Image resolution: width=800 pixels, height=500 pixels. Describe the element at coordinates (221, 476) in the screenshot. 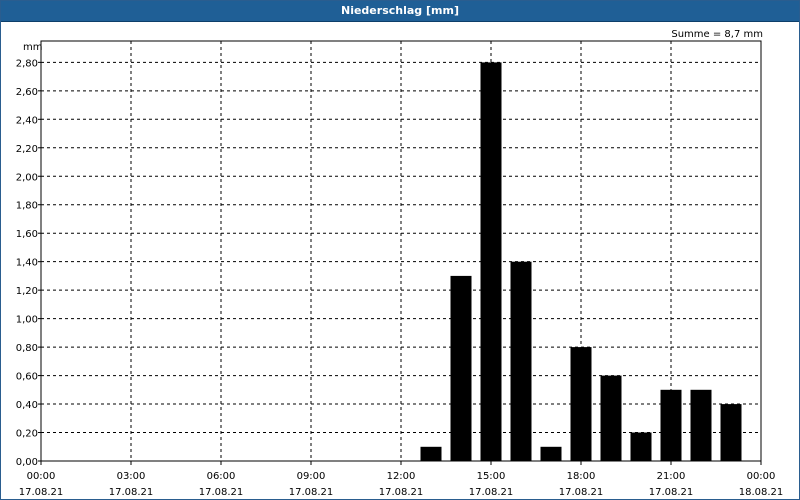

I see `x-tick-time: 06:00` at that location.